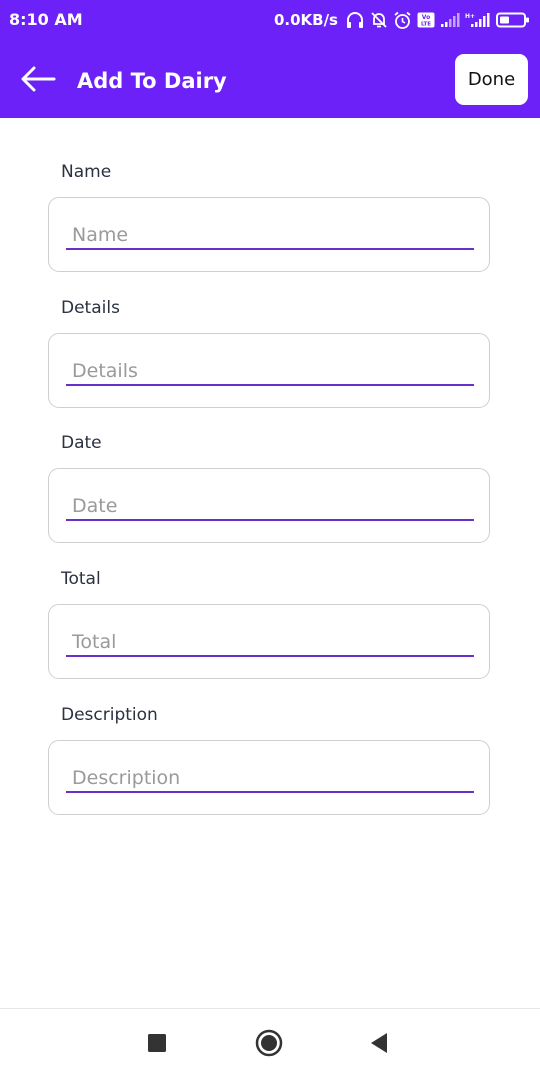 This screenshot has height=1080, width=540. Describe the element at coordinates (513, 20) in the screenshot. I see `battery-icon` at that location.